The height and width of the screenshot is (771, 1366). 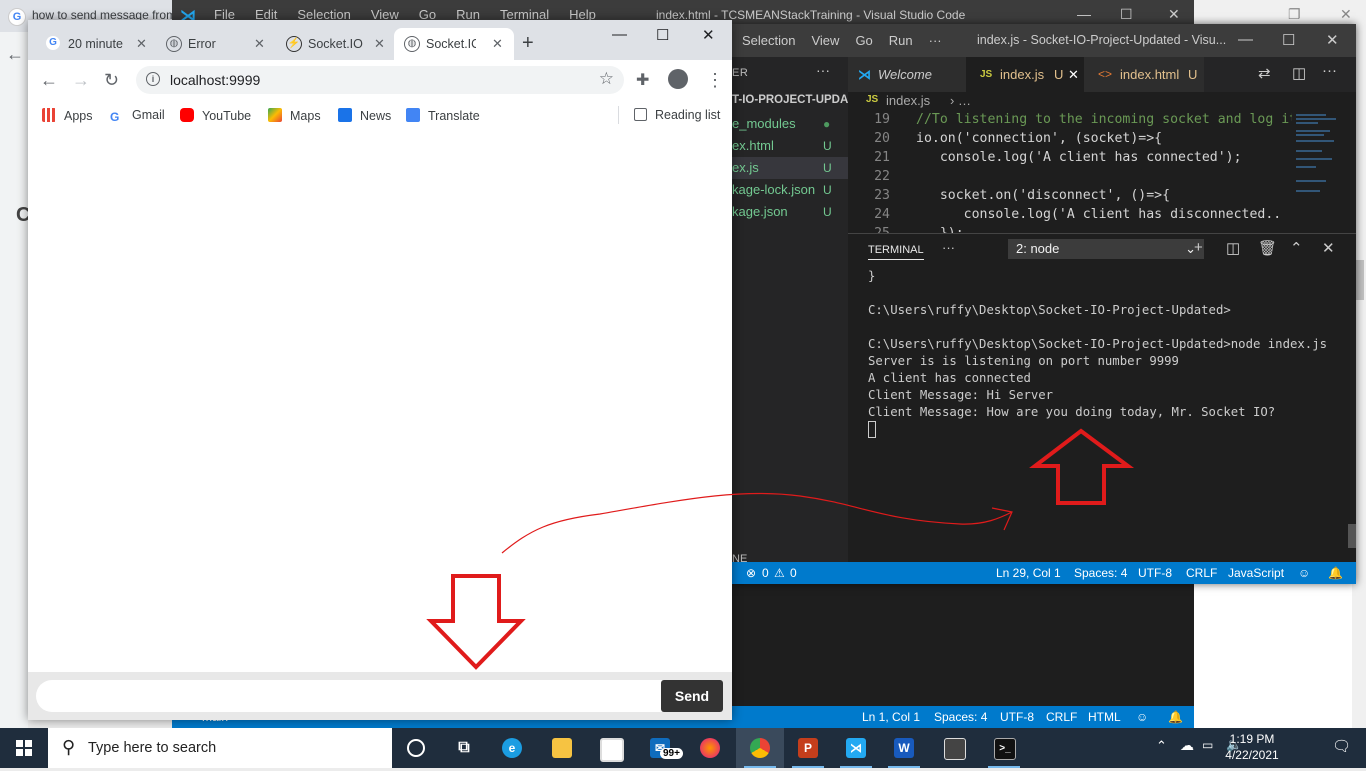 I want to click on cloud-icon: ☁, so click(x=1187, y=745).